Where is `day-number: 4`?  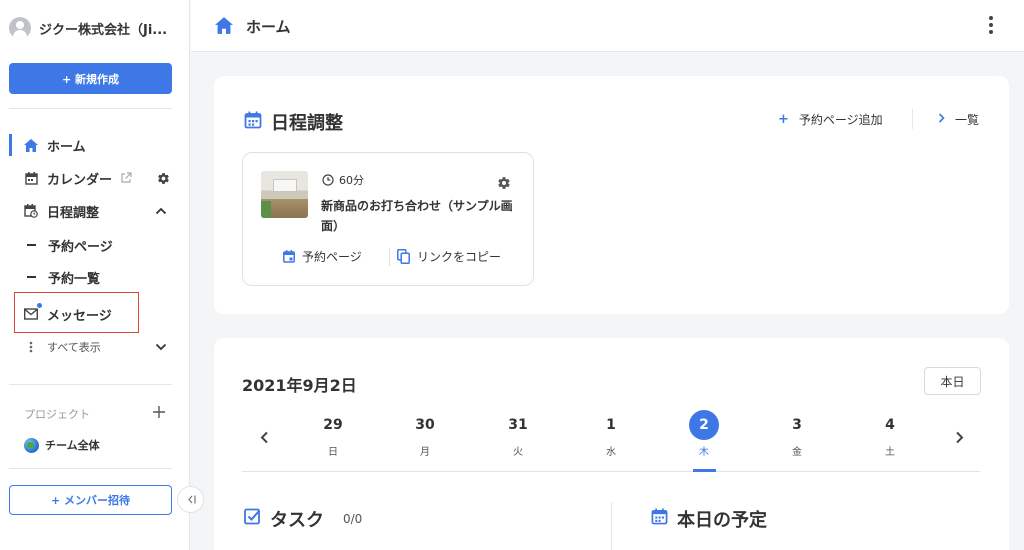 day-number: 4 is located at coordinates (890, 425).